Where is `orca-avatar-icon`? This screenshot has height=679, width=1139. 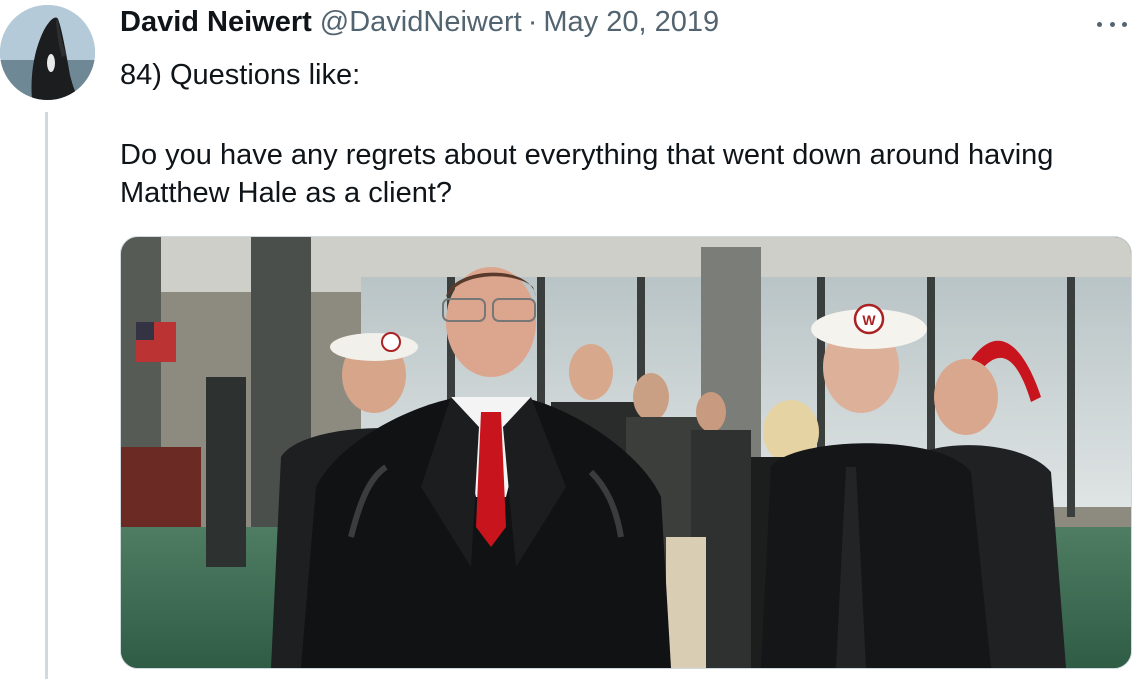
orca-avatar-icon is located at coordinates (47, 52).